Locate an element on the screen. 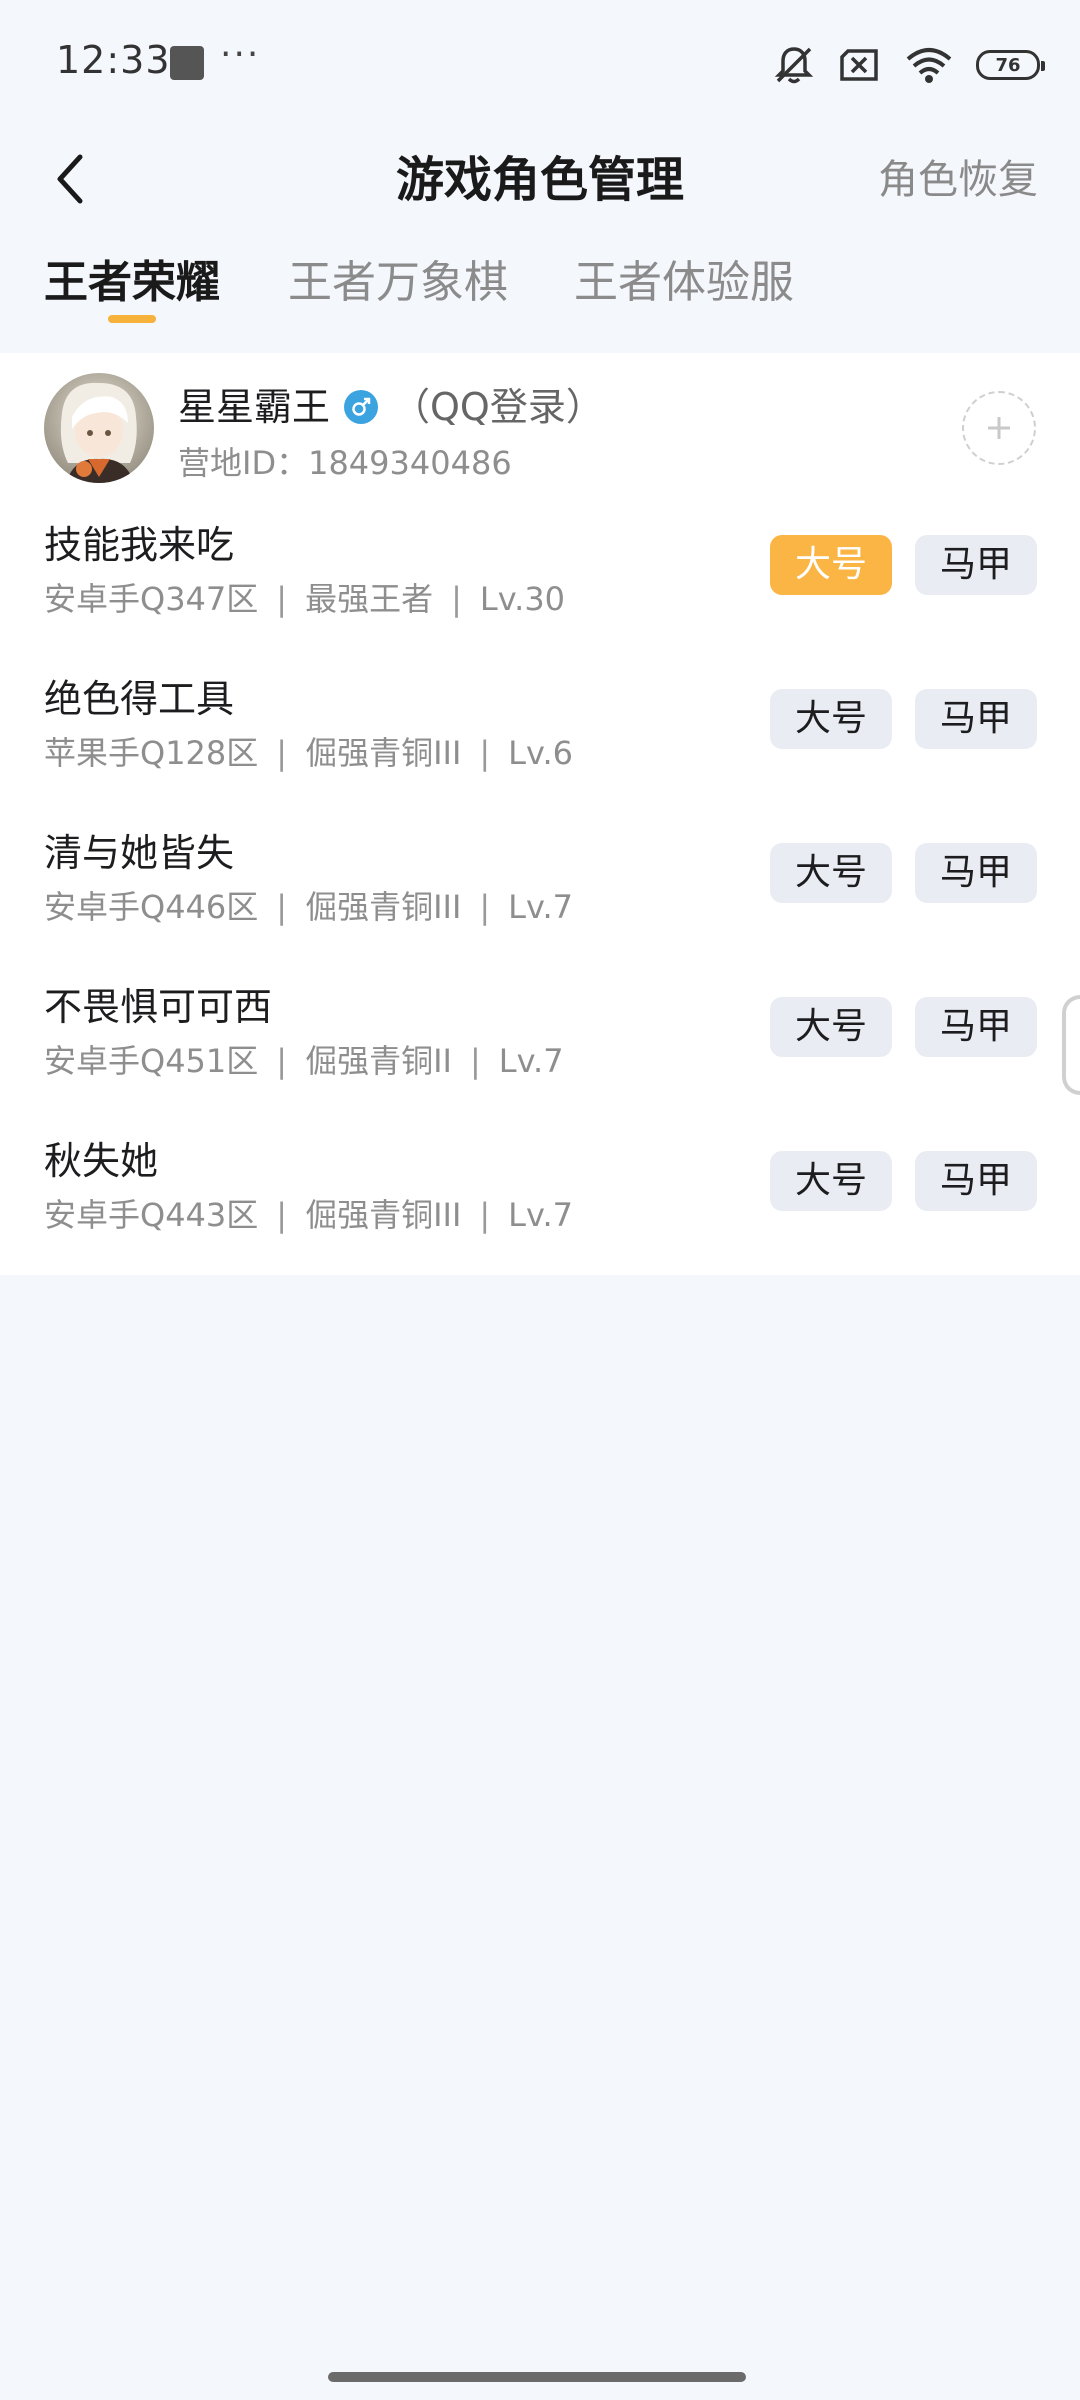 This screenshot has width=1080, height=2400. status-icons: 76 is located at coordinates (908, 65).